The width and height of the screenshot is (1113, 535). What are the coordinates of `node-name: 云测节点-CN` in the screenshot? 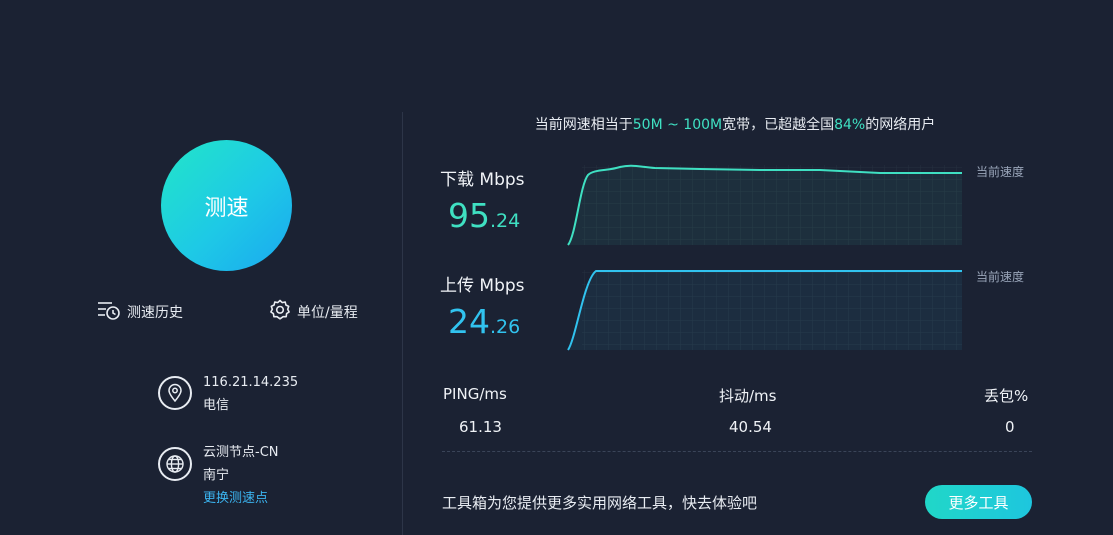 It's located at (241, 452).